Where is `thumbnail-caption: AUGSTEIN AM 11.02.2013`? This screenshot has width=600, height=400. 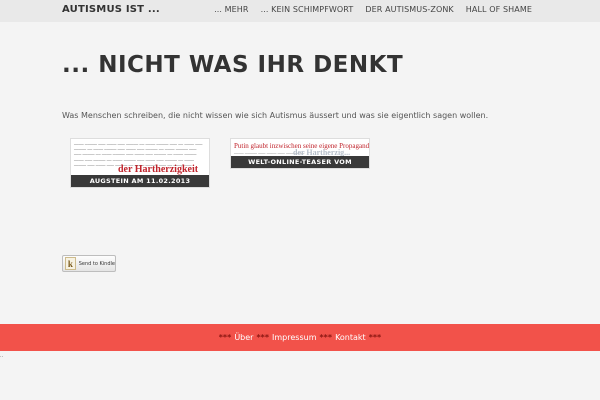 thumbnail-caption: AUGSTEIN AM 11.02.2013 is located at coordinates (140, 181).